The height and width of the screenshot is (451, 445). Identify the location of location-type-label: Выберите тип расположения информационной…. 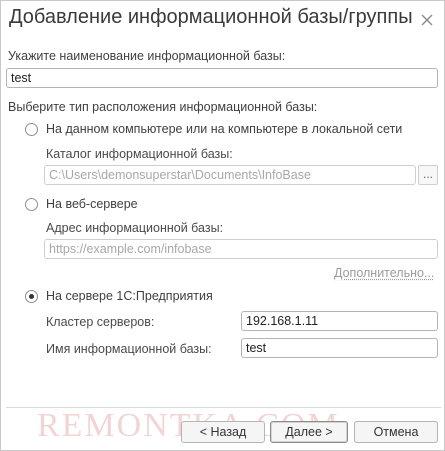
(163, 107).